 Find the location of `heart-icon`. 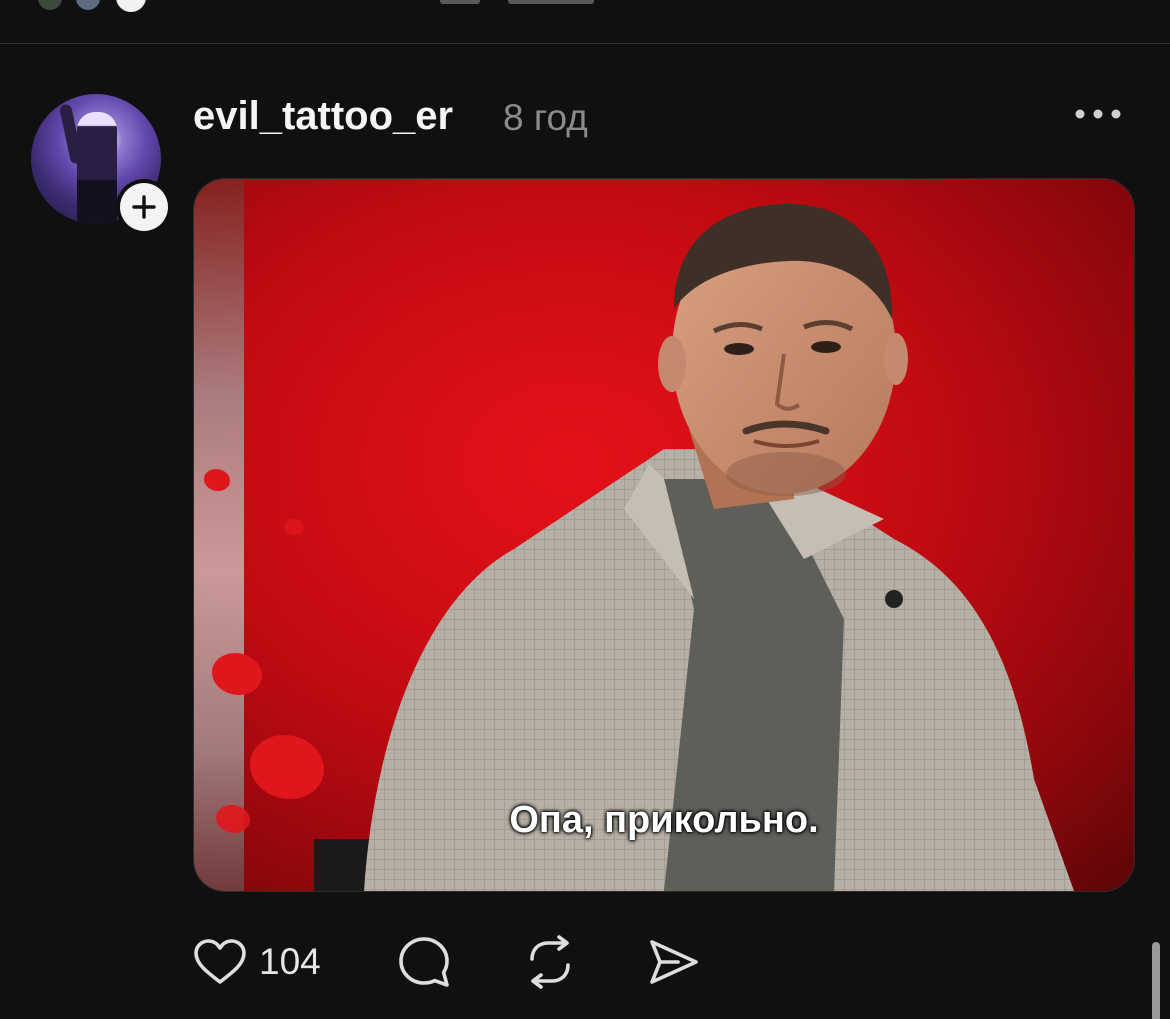

heart-icon is located at coordinates (220, 961).